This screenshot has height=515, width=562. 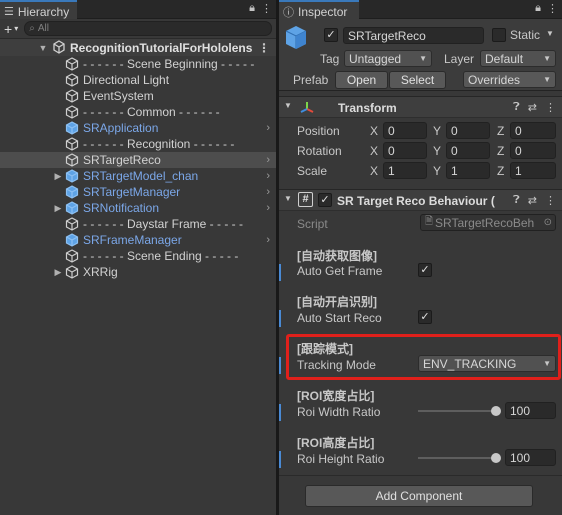 What do you see at coordinates (39, 9) in the screenshot?
I see `tab-hierarchy: ☰ Hierarchy` at bounding box center [39, 9].